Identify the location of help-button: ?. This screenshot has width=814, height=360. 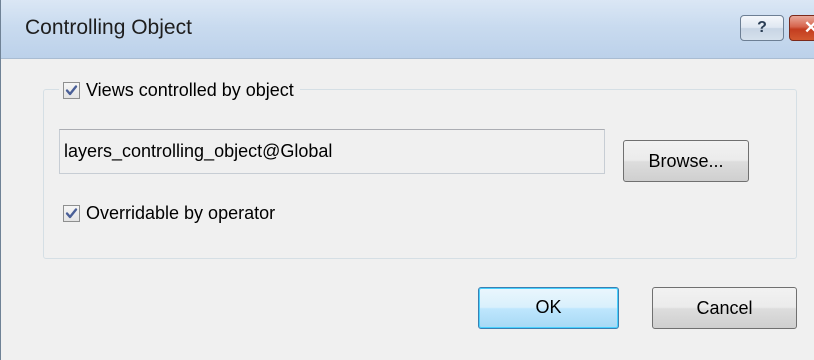
(762, 28).